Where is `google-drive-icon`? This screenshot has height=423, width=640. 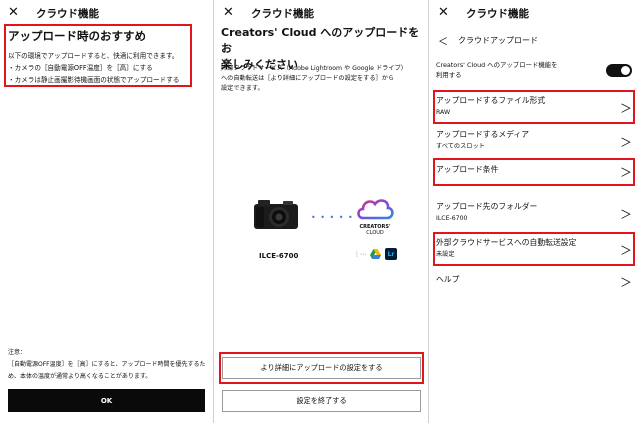 google-drive-icon is located at coordinates (375, 254).